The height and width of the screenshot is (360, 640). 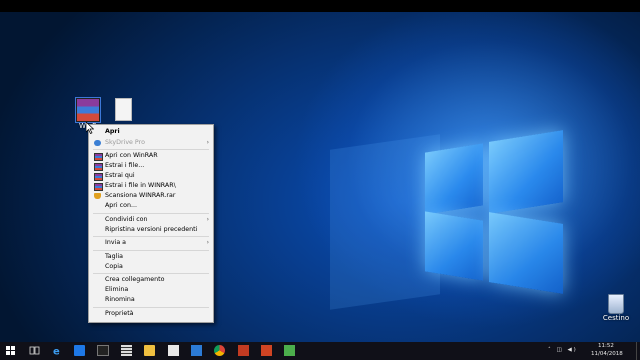 What do you see at coordinates (126, 219) in the screenshot?
I see `menu-item-label: Condividi con` at bounding box center [126, 219].